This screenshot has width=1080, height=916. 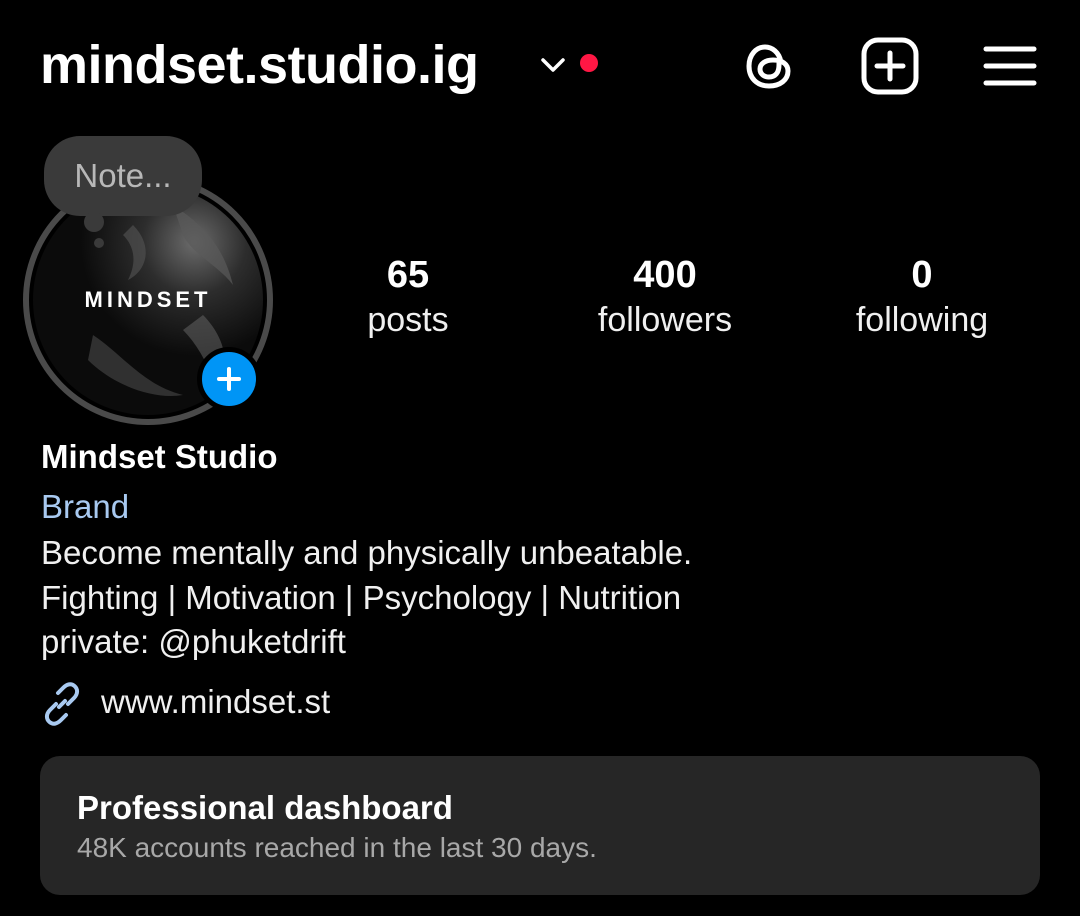 What do you see at coordinates (408, 320) in the screenshot?
I see `posts-label: posts` at bounding box center [408, 320].